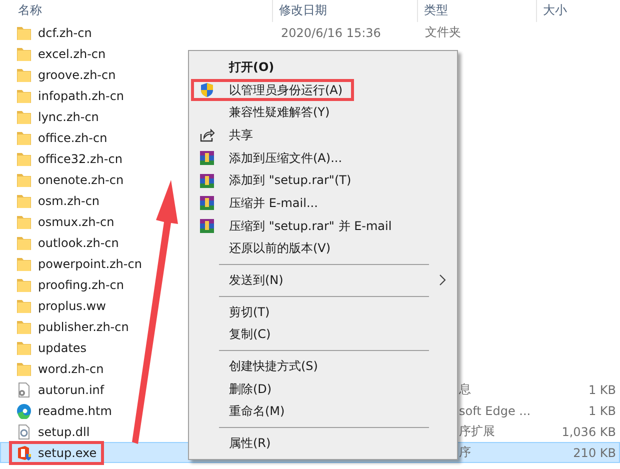 This screenshot has width=620, height=469. Describe the element at coordinates (465, 389) in the screenshot. I see `type-cell: 息` at that location.